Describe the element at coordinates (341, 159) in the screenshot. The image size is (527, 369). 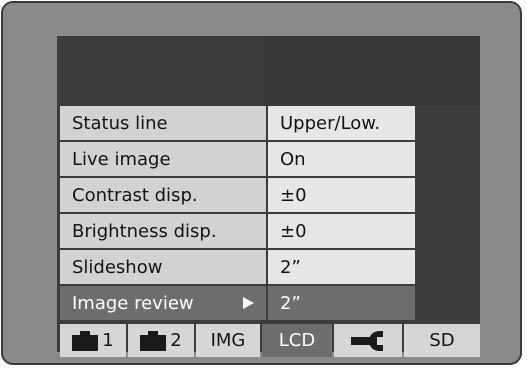
I see `menu-item-value: On` at that location.